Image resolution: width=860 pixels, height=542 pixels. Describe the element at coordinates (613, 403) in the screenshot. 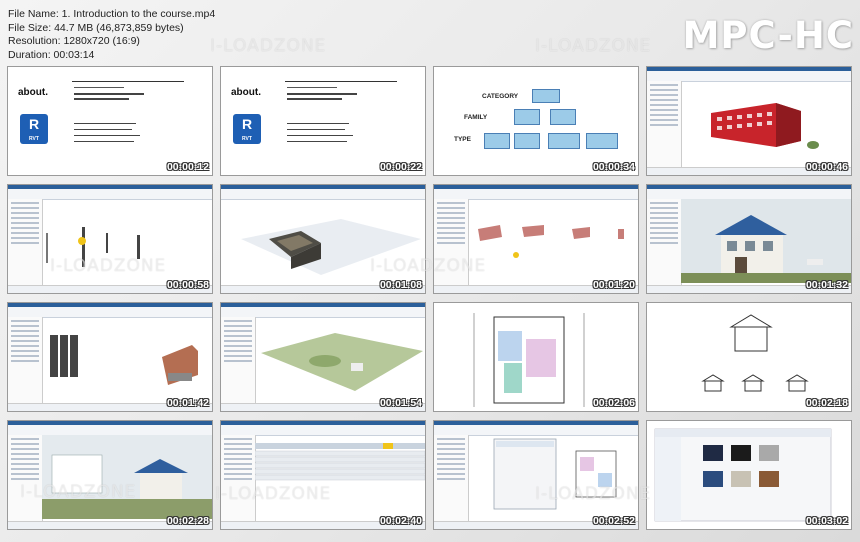

I see `timestamp: 00:02:06` at that location.